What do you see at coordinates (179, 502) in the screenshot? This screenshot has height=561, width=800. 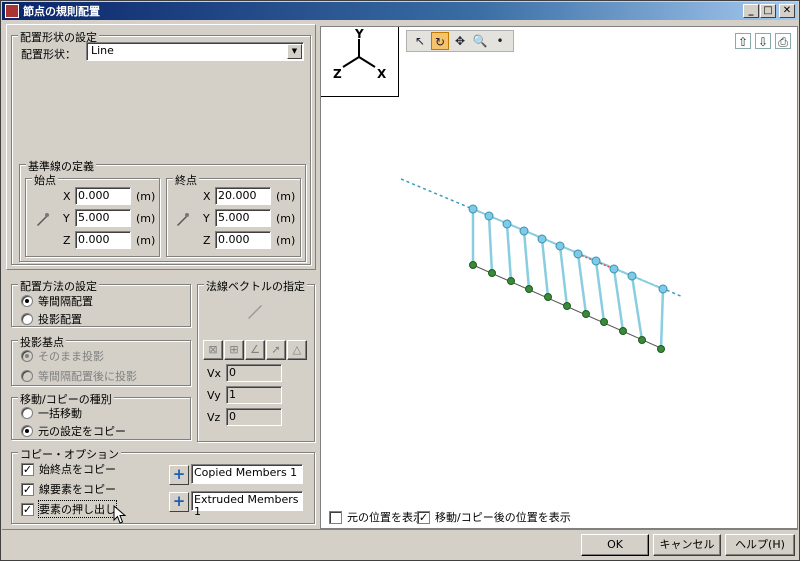 I see `add-extrude-group-button: +` at bounding box center [179, 502].